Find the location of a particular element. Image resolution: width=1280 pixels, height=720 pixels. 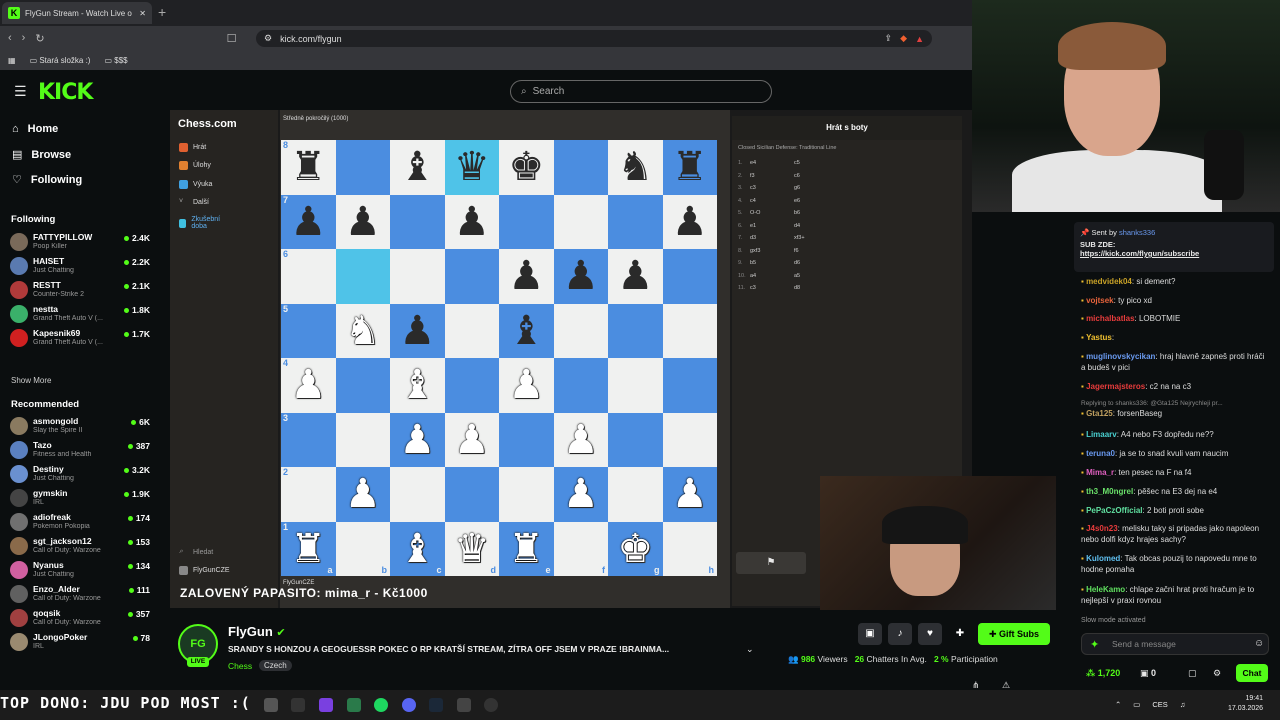

channel-item: sgt_jackson12 Call of Duty: Warzone 153 is located at coordinates (80, 546).